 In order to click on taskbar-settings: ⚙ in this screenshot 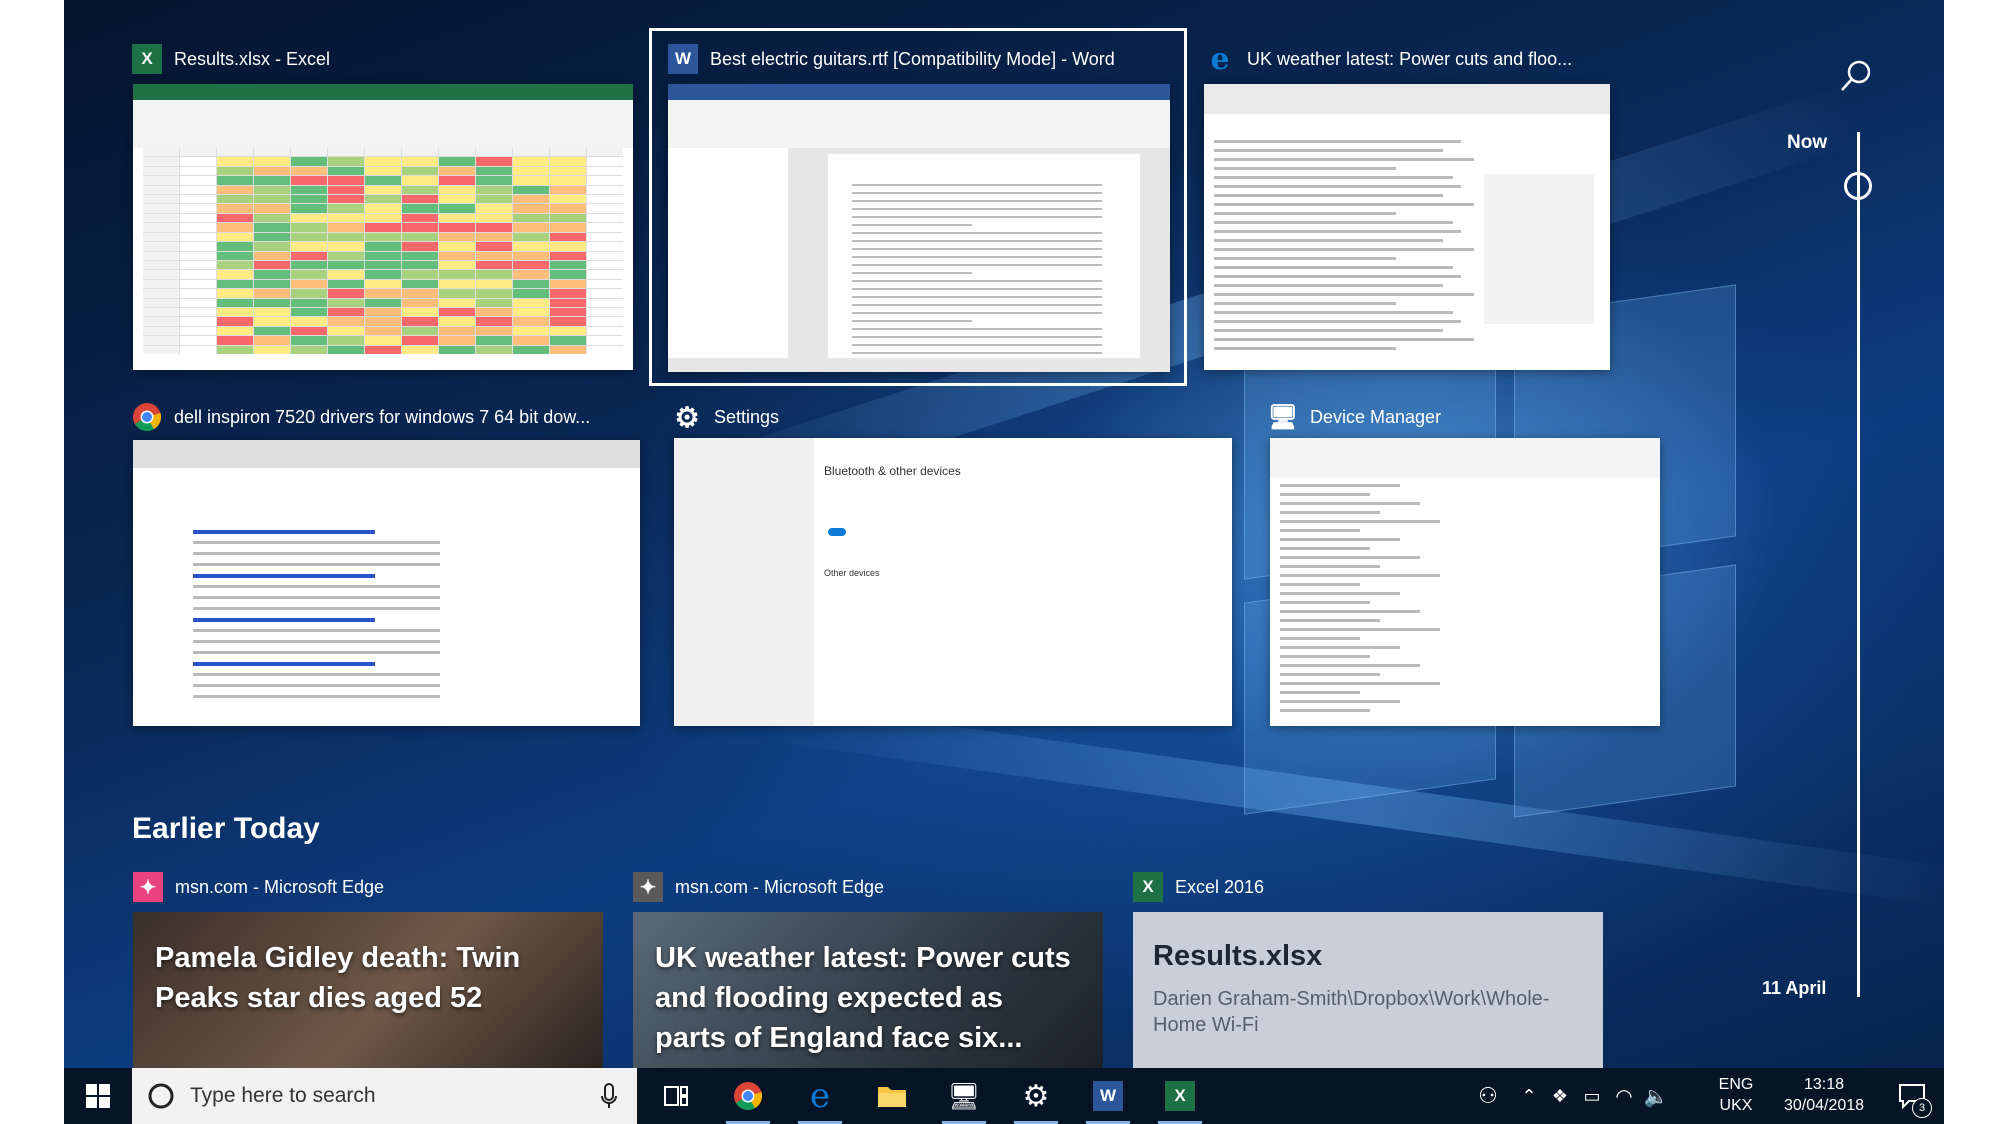, I will do `click(1036, 1096)`.